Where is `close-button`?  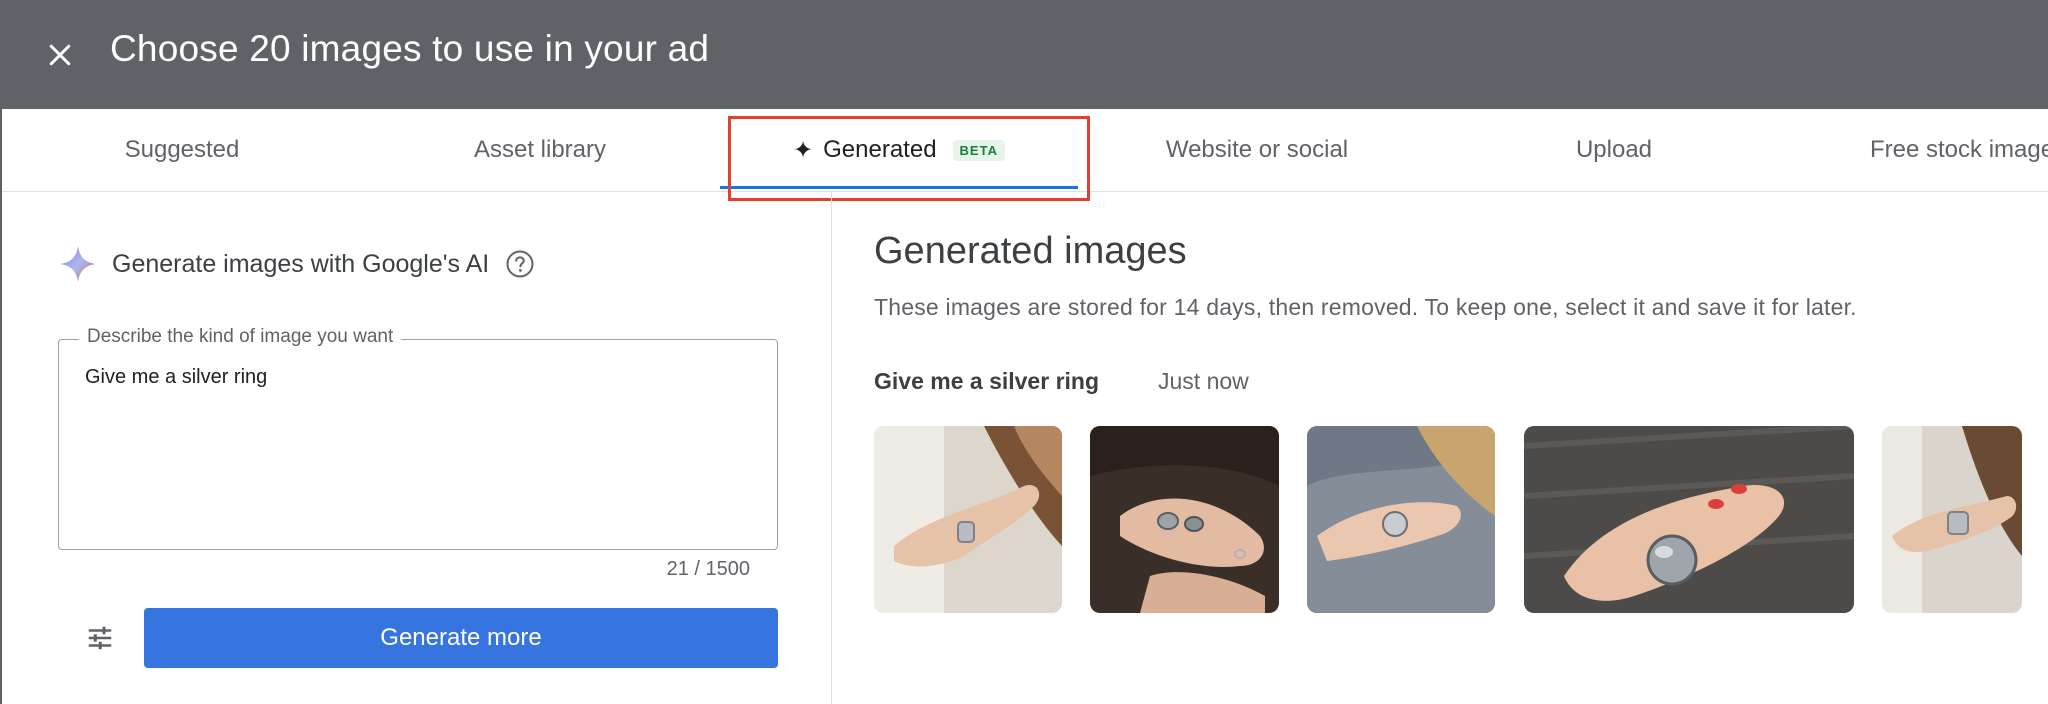 close-button is located at coordinates (60, 55).